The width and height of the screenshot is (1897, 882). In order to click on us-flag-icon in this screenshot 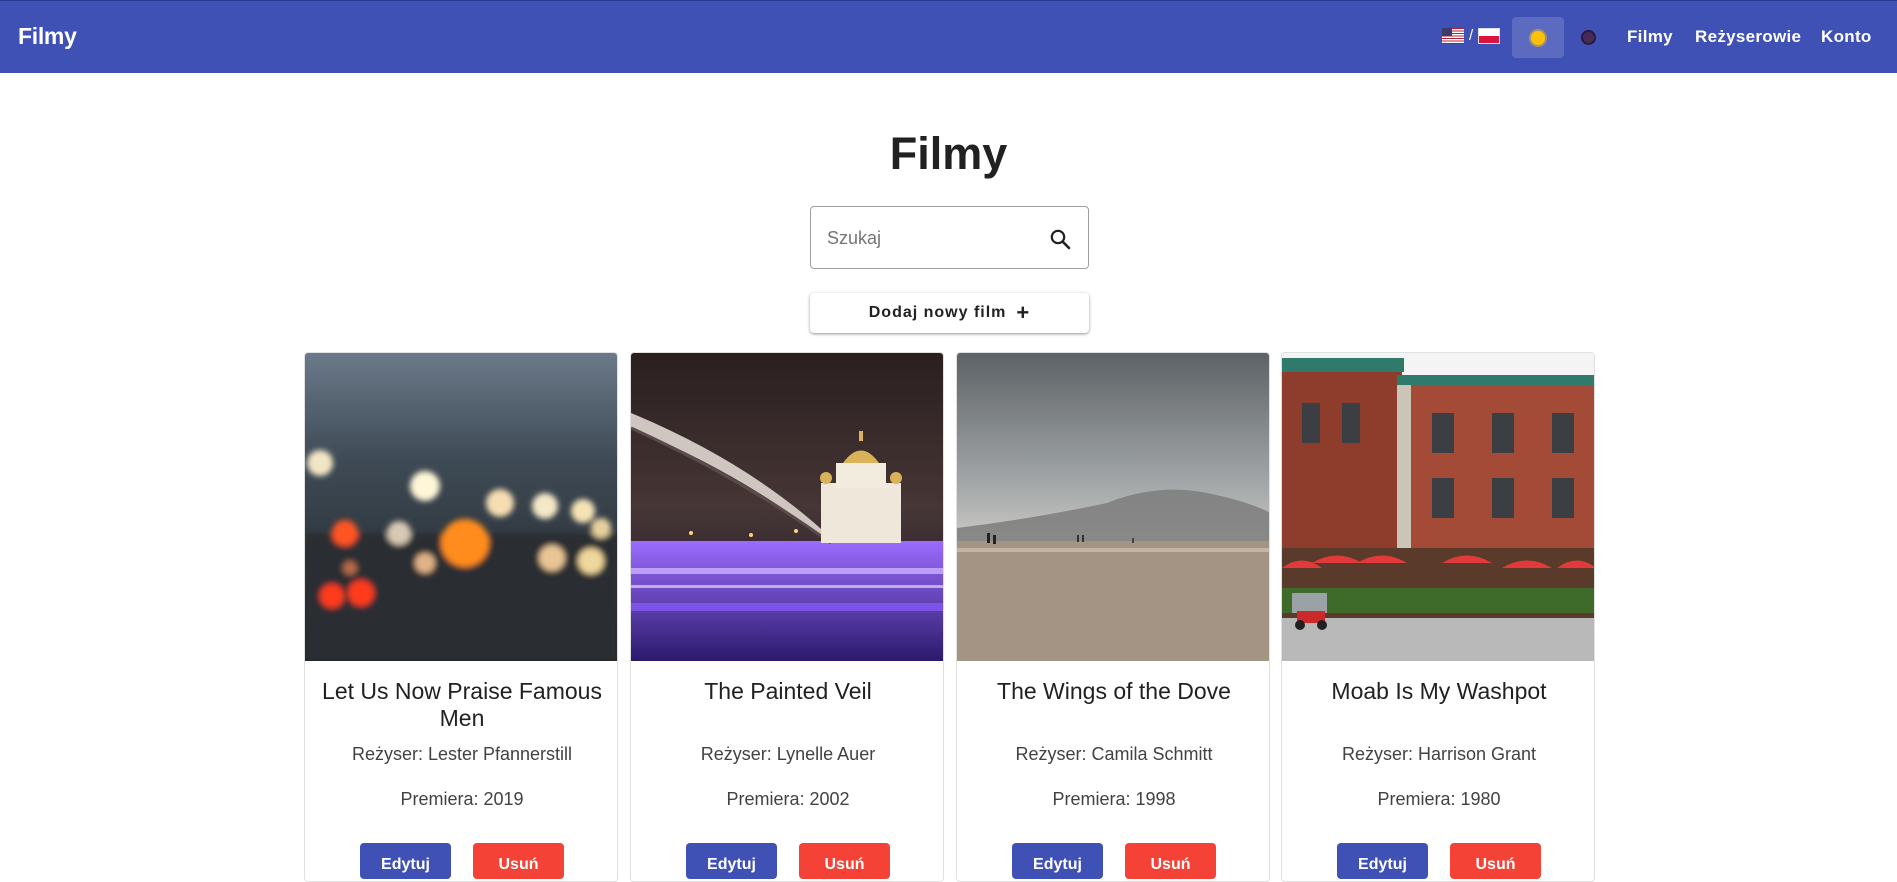, I will do `click(1453, 35)`.